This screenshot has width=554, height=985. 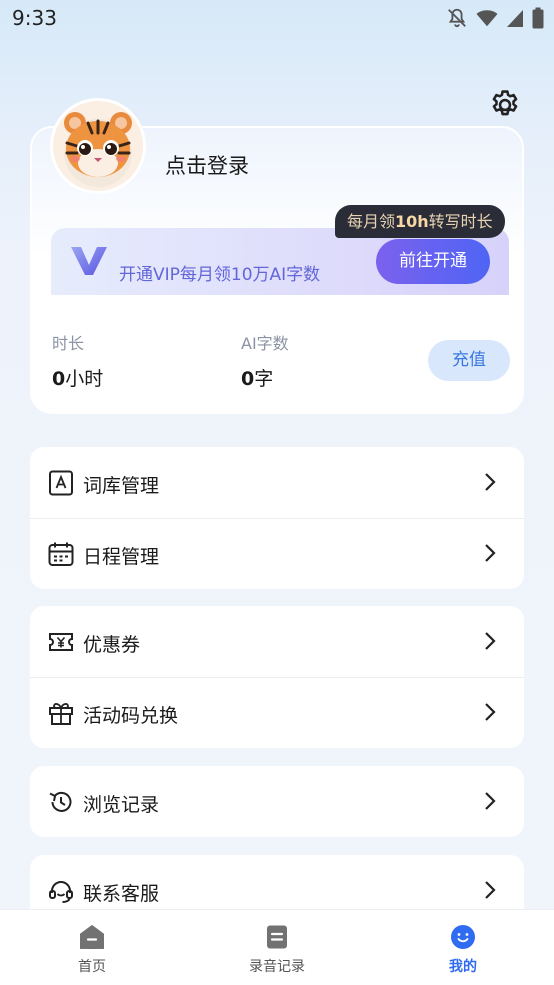 I want to click on menu-item-schedule: 日程管理, so click(x=277, y=553).